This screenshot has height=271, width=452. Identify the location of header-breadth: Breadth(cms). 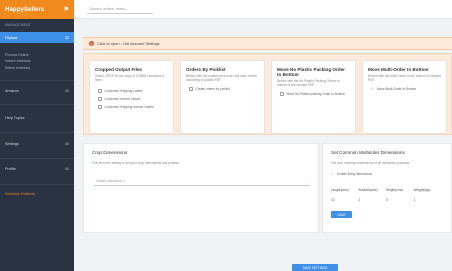
(368, 190).